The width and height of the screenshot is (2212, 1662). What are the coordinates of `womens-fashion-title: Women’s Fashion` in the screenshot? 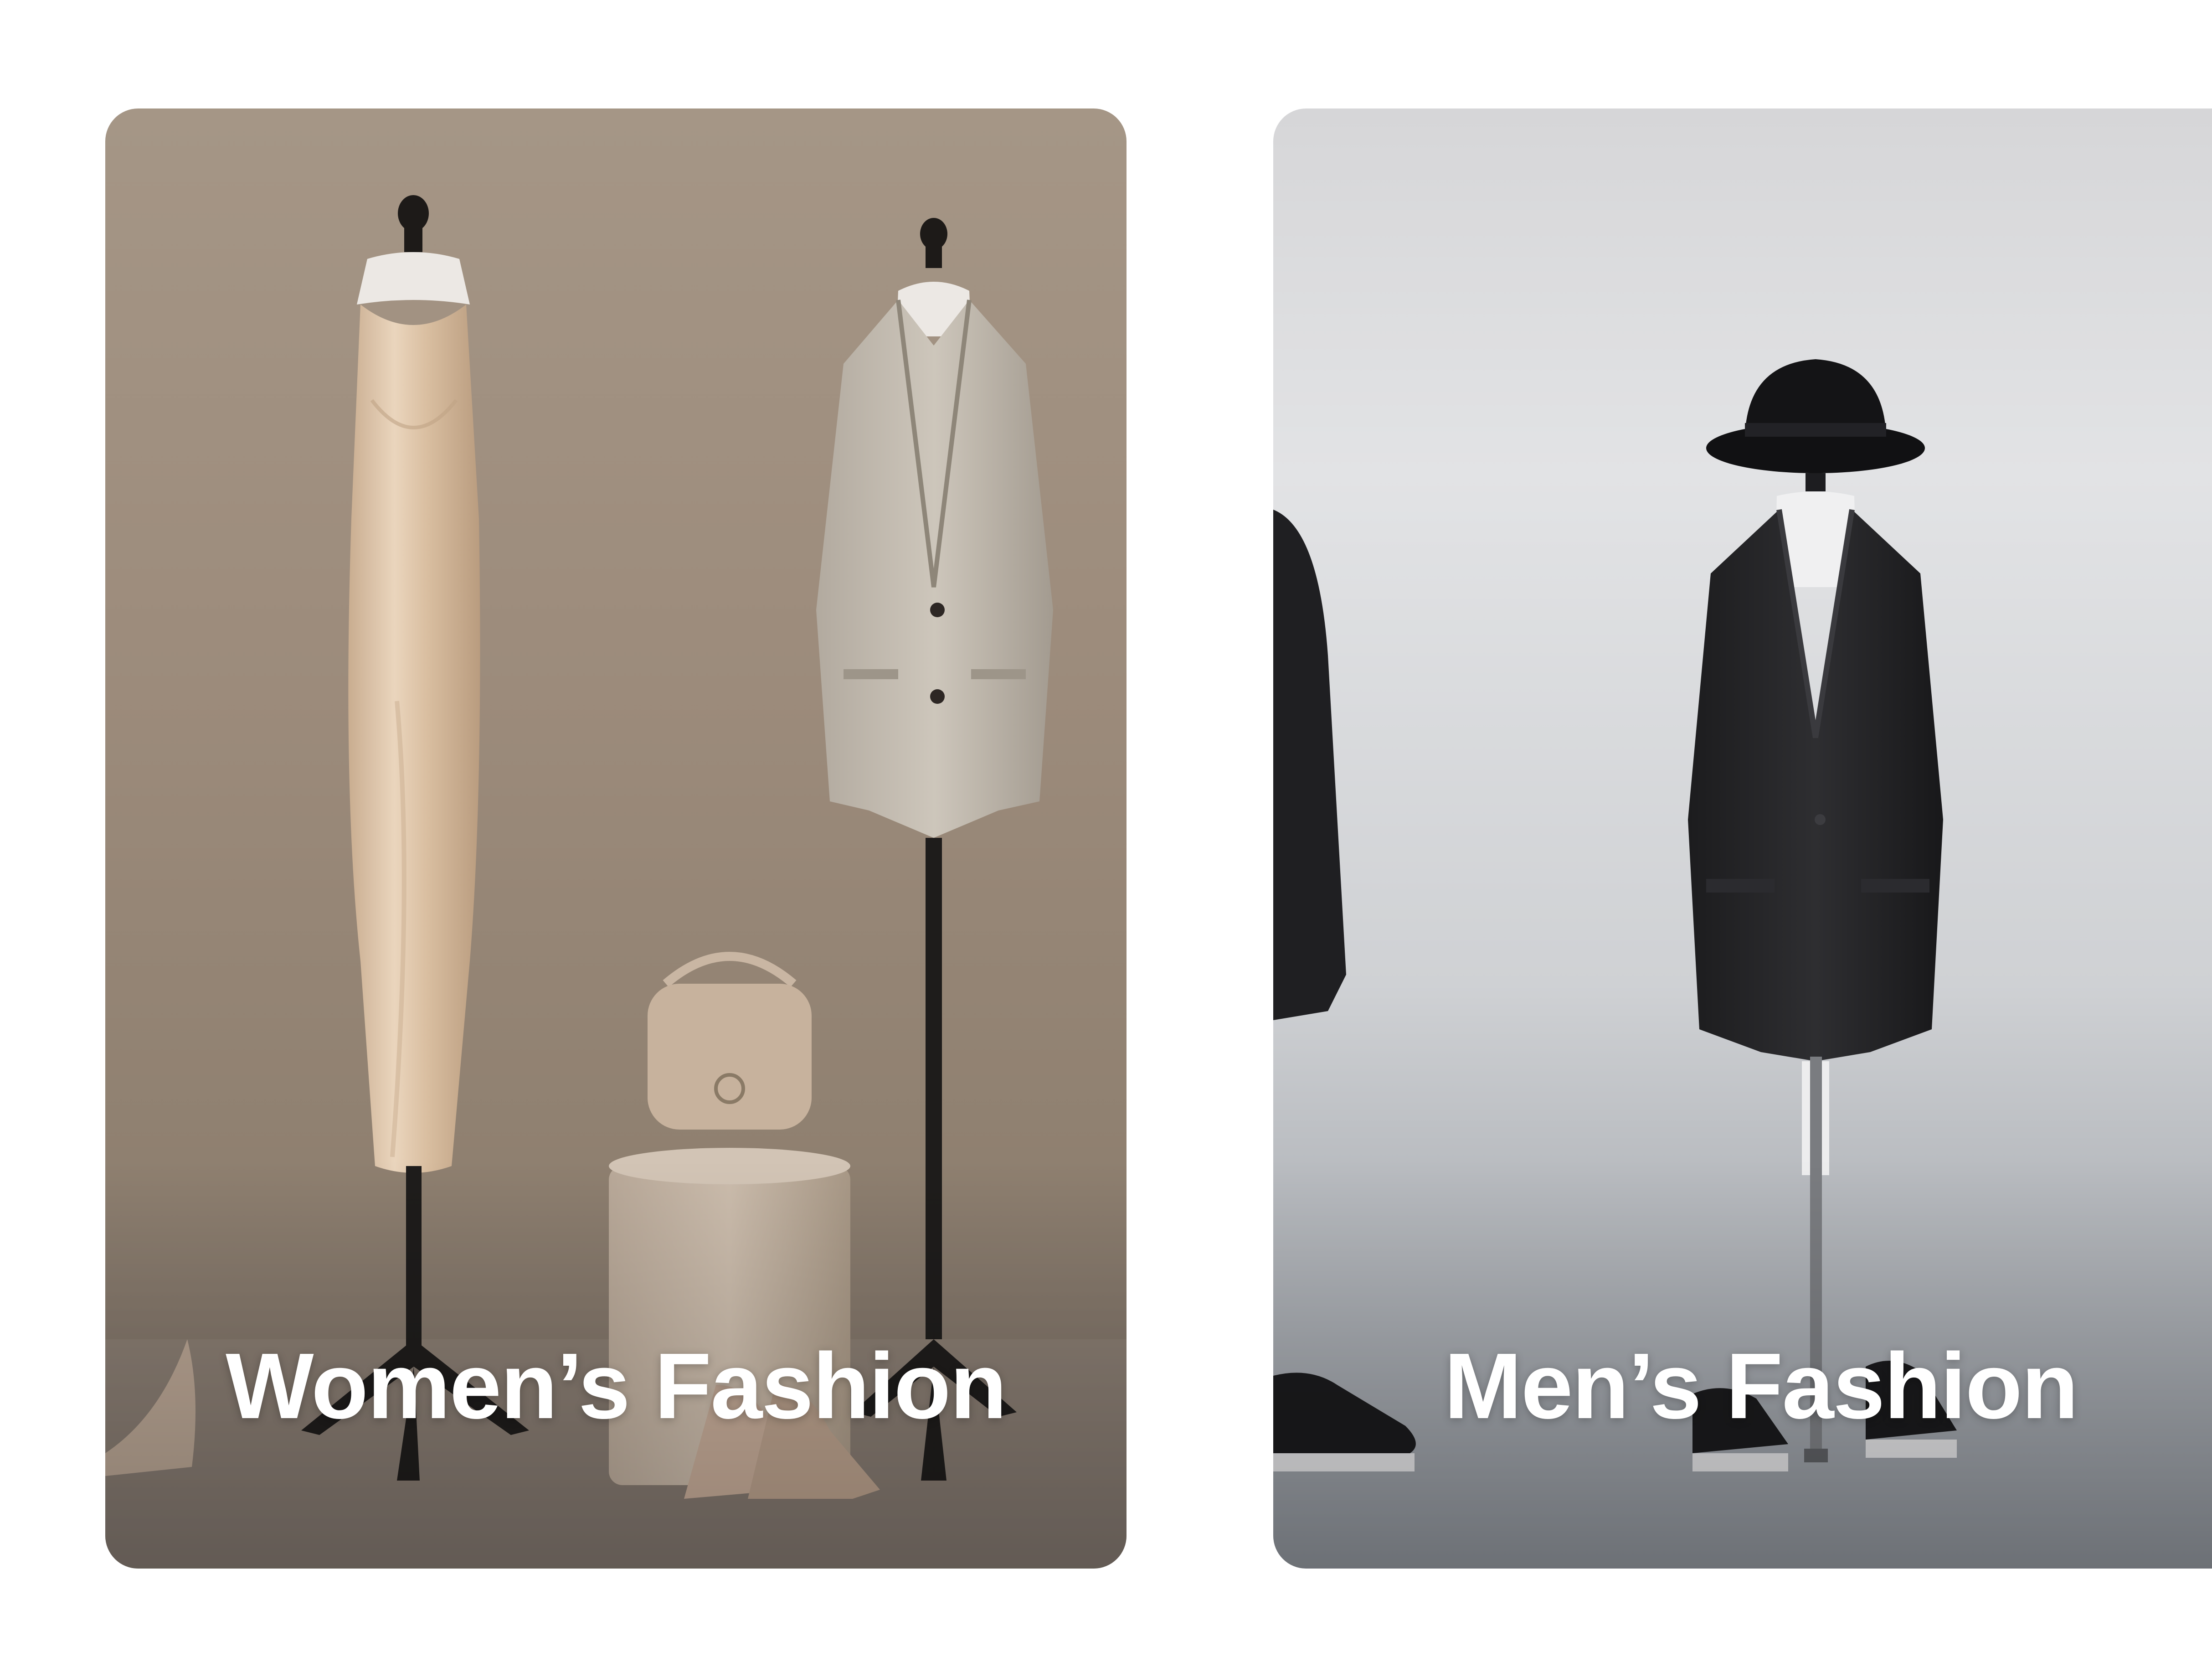 It's located at (616, 1386).